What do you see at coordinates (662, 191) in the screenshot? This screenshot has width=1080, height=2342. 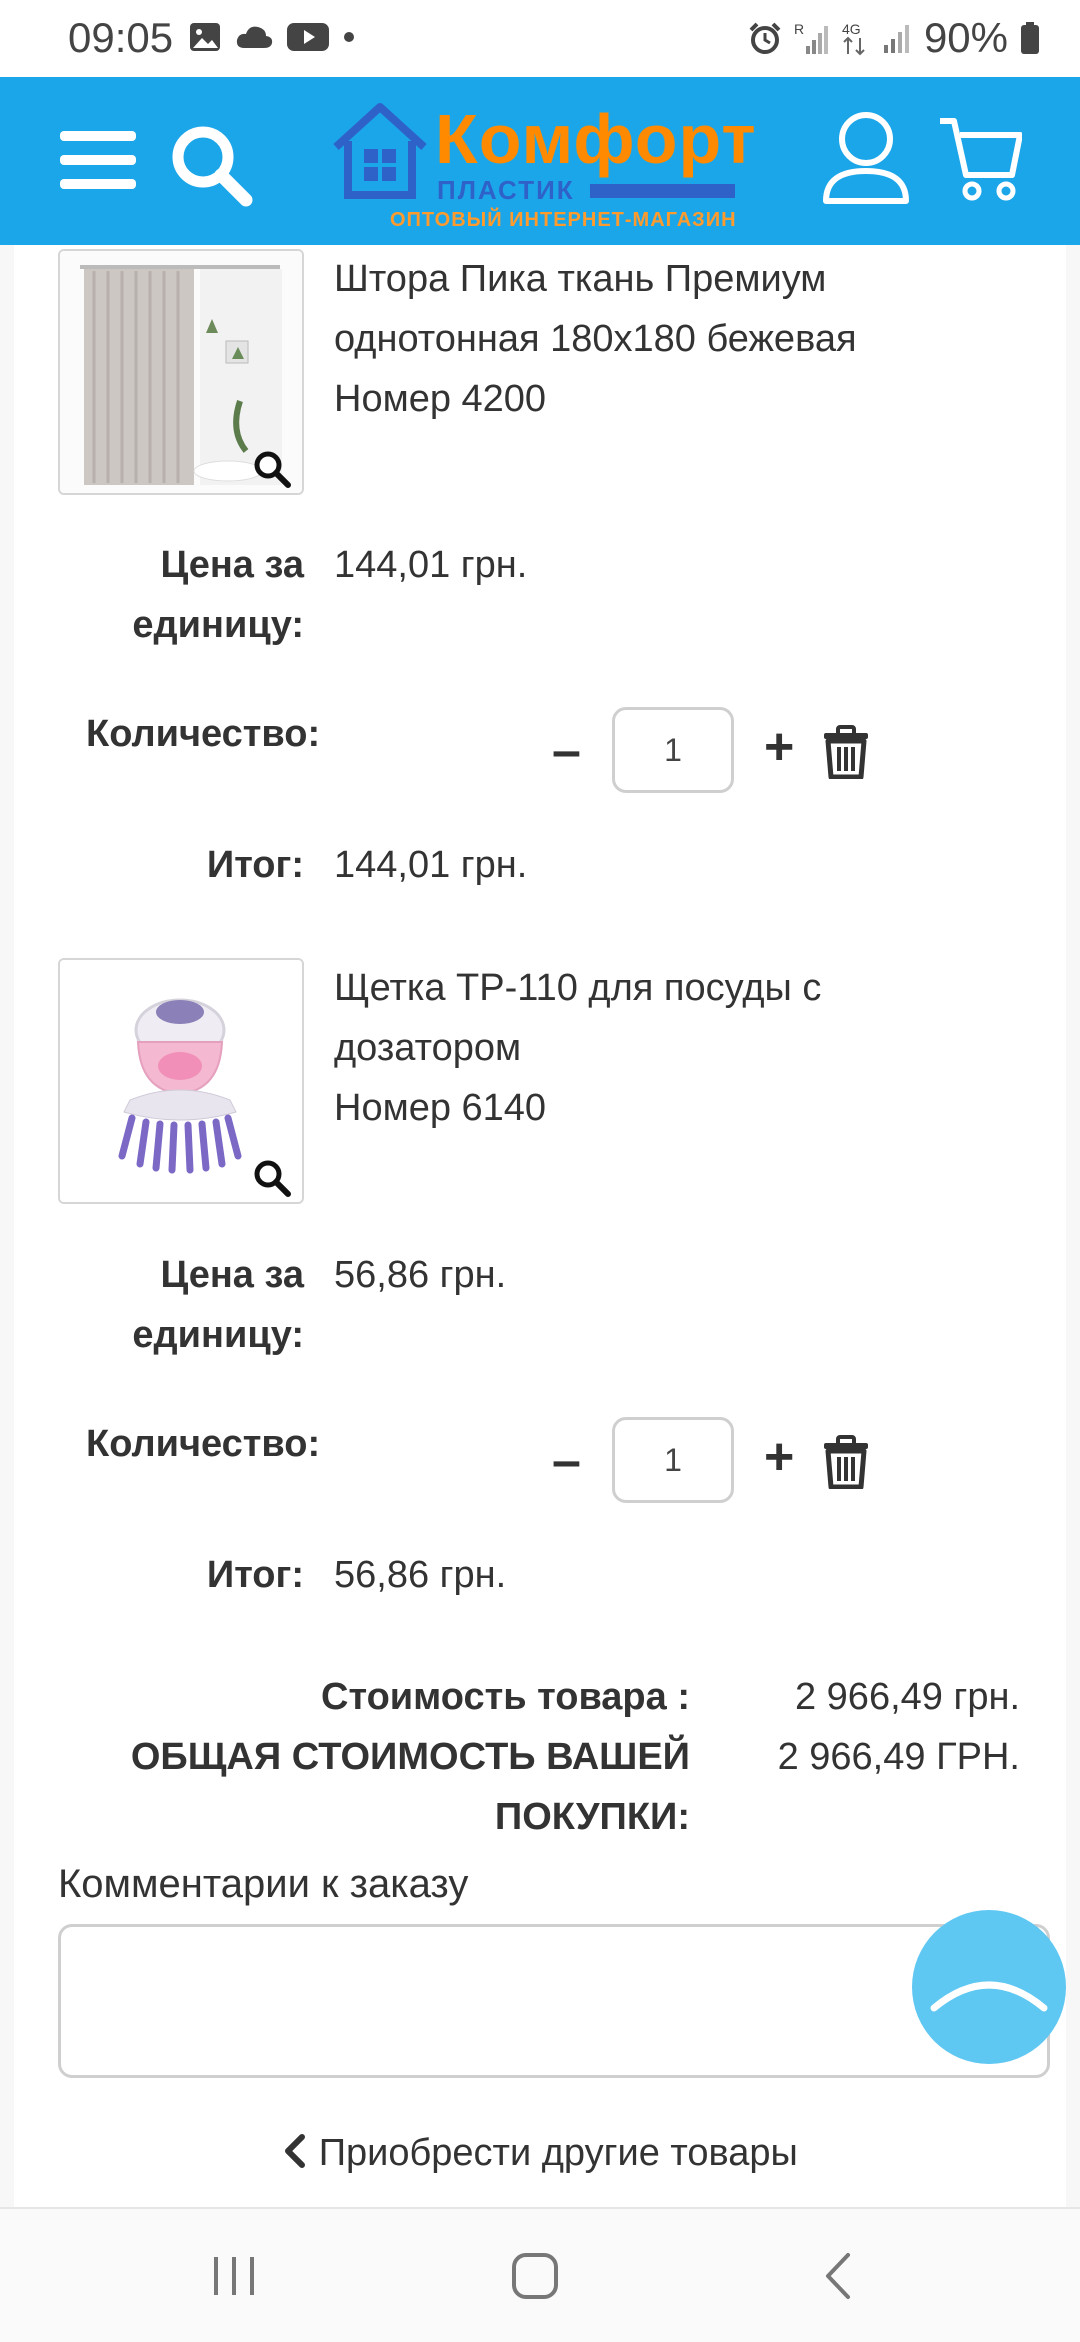 I see `logo-bar` at bounding box center [662, 191].